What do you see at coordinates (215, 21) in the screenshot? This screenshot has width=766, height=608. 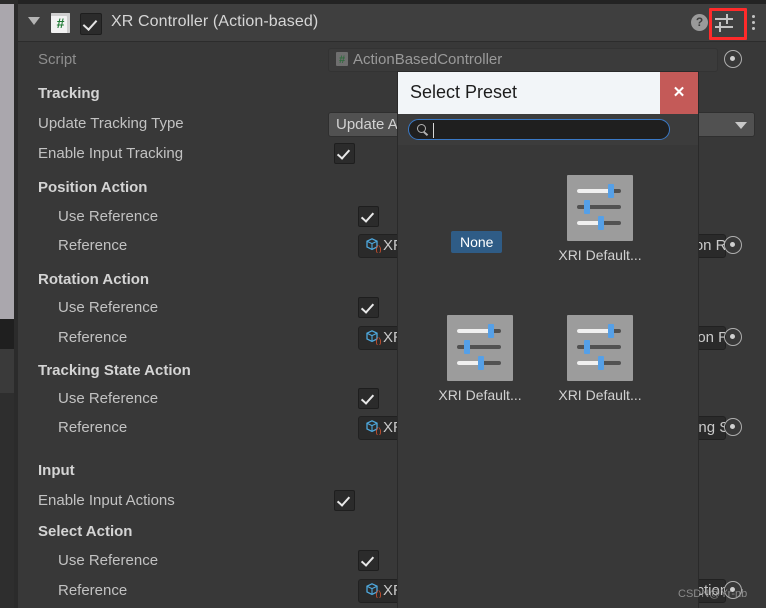 I see `page-title: XR Controller (Action-based)` at bounding box center [215, 21].